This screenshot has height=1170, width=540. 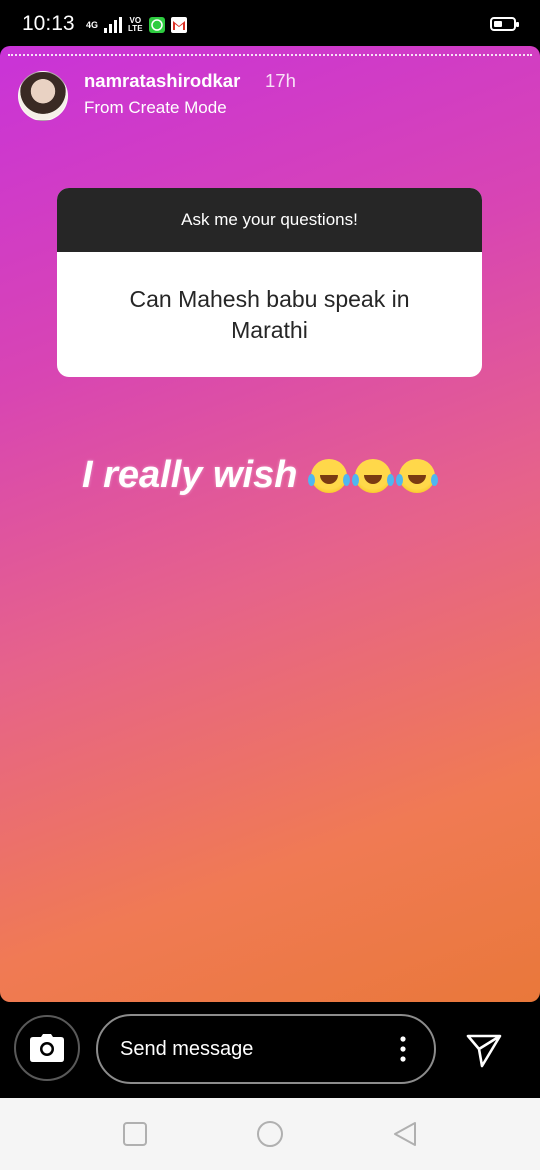 I want to click on story-caption: I really wish, so click(x=259, y=475).